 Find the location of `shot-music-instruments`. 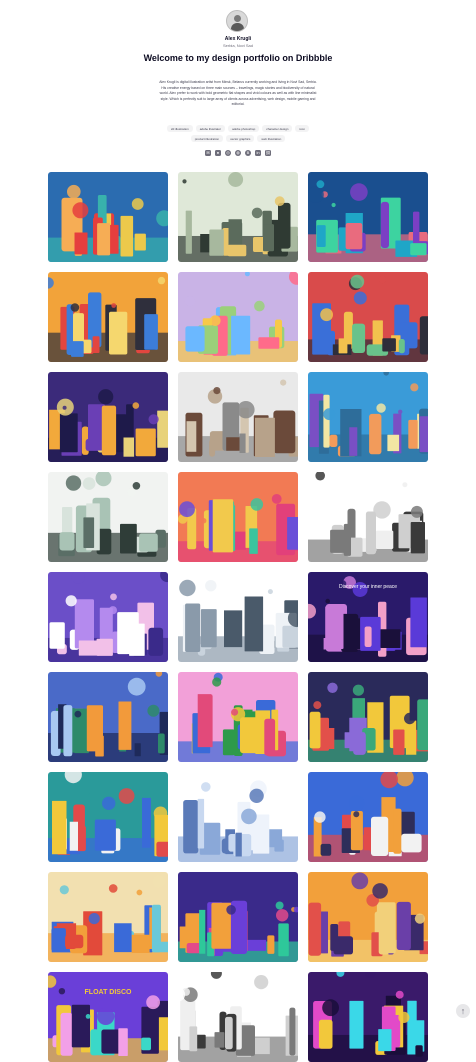

shot-music-instruments is located at coordinates (108, 317).